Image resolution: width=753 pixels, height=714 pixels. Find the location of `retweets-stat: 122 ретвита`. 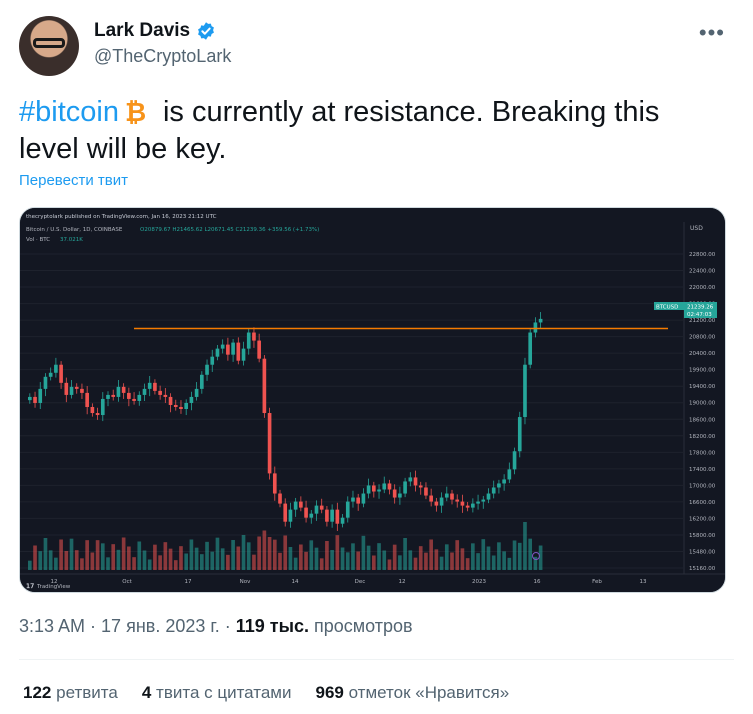

retweets-stat: 122 ретвита is located at coordinates (70, 693).